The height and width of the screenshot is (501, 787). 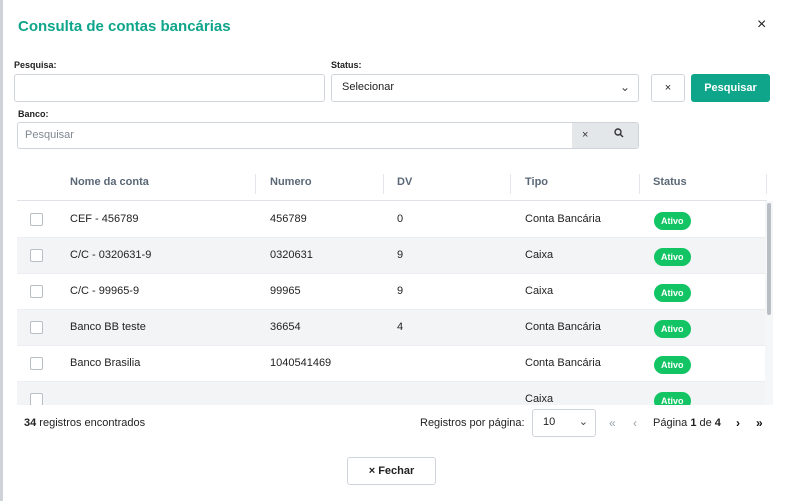 What do you see at coordinates (33, 114) in the screenshot?
I see `bank-label: Banco:` at bounding box center [33, 114].